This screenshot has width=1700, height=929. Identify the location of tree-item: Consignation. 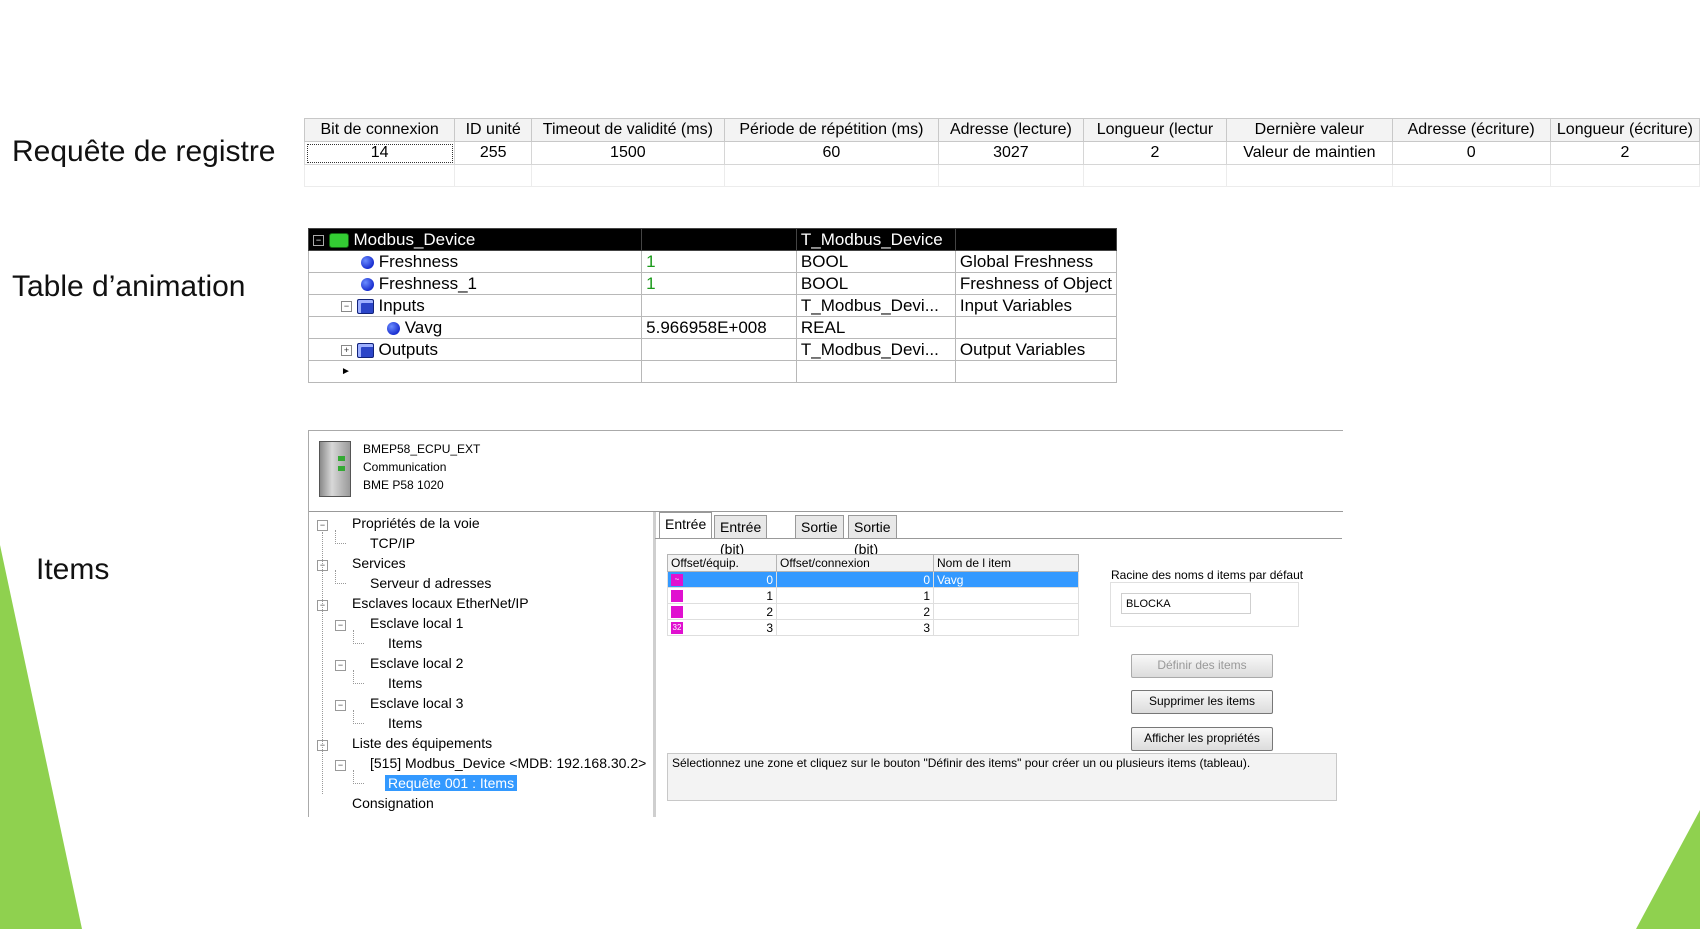
(393, 803).